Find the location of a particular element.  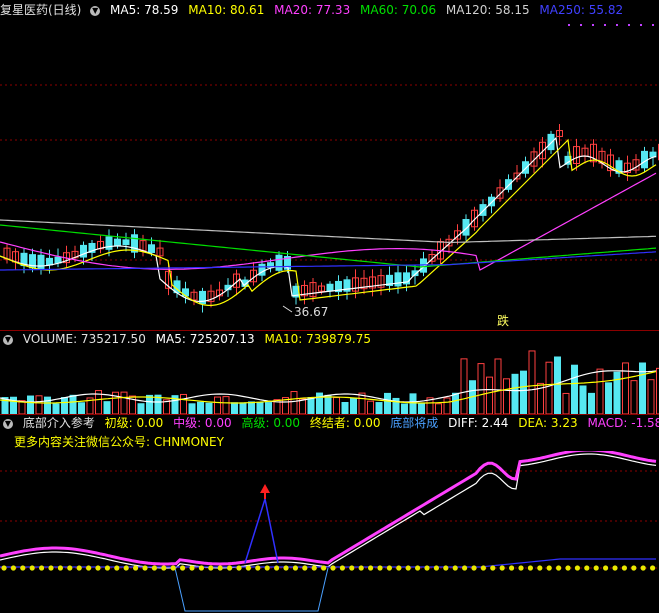

volume-ma5-label: MA5: 725207.13 is located at coordinates (205, 339).